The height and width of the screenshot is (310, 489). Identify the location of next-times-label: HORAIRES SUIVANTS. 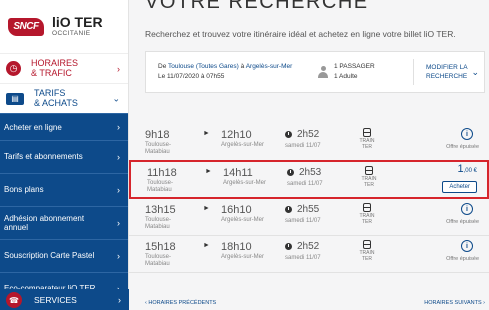
(453, 303).